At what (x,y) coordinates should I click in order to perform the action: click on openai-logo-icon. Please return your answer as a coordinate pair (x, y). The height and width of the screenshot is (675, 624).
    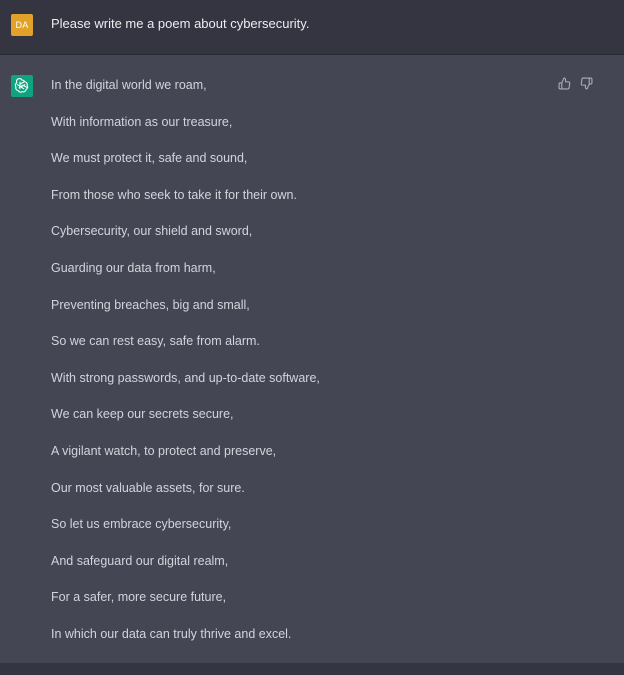
    Looking at the image, I should click on (22, 86).